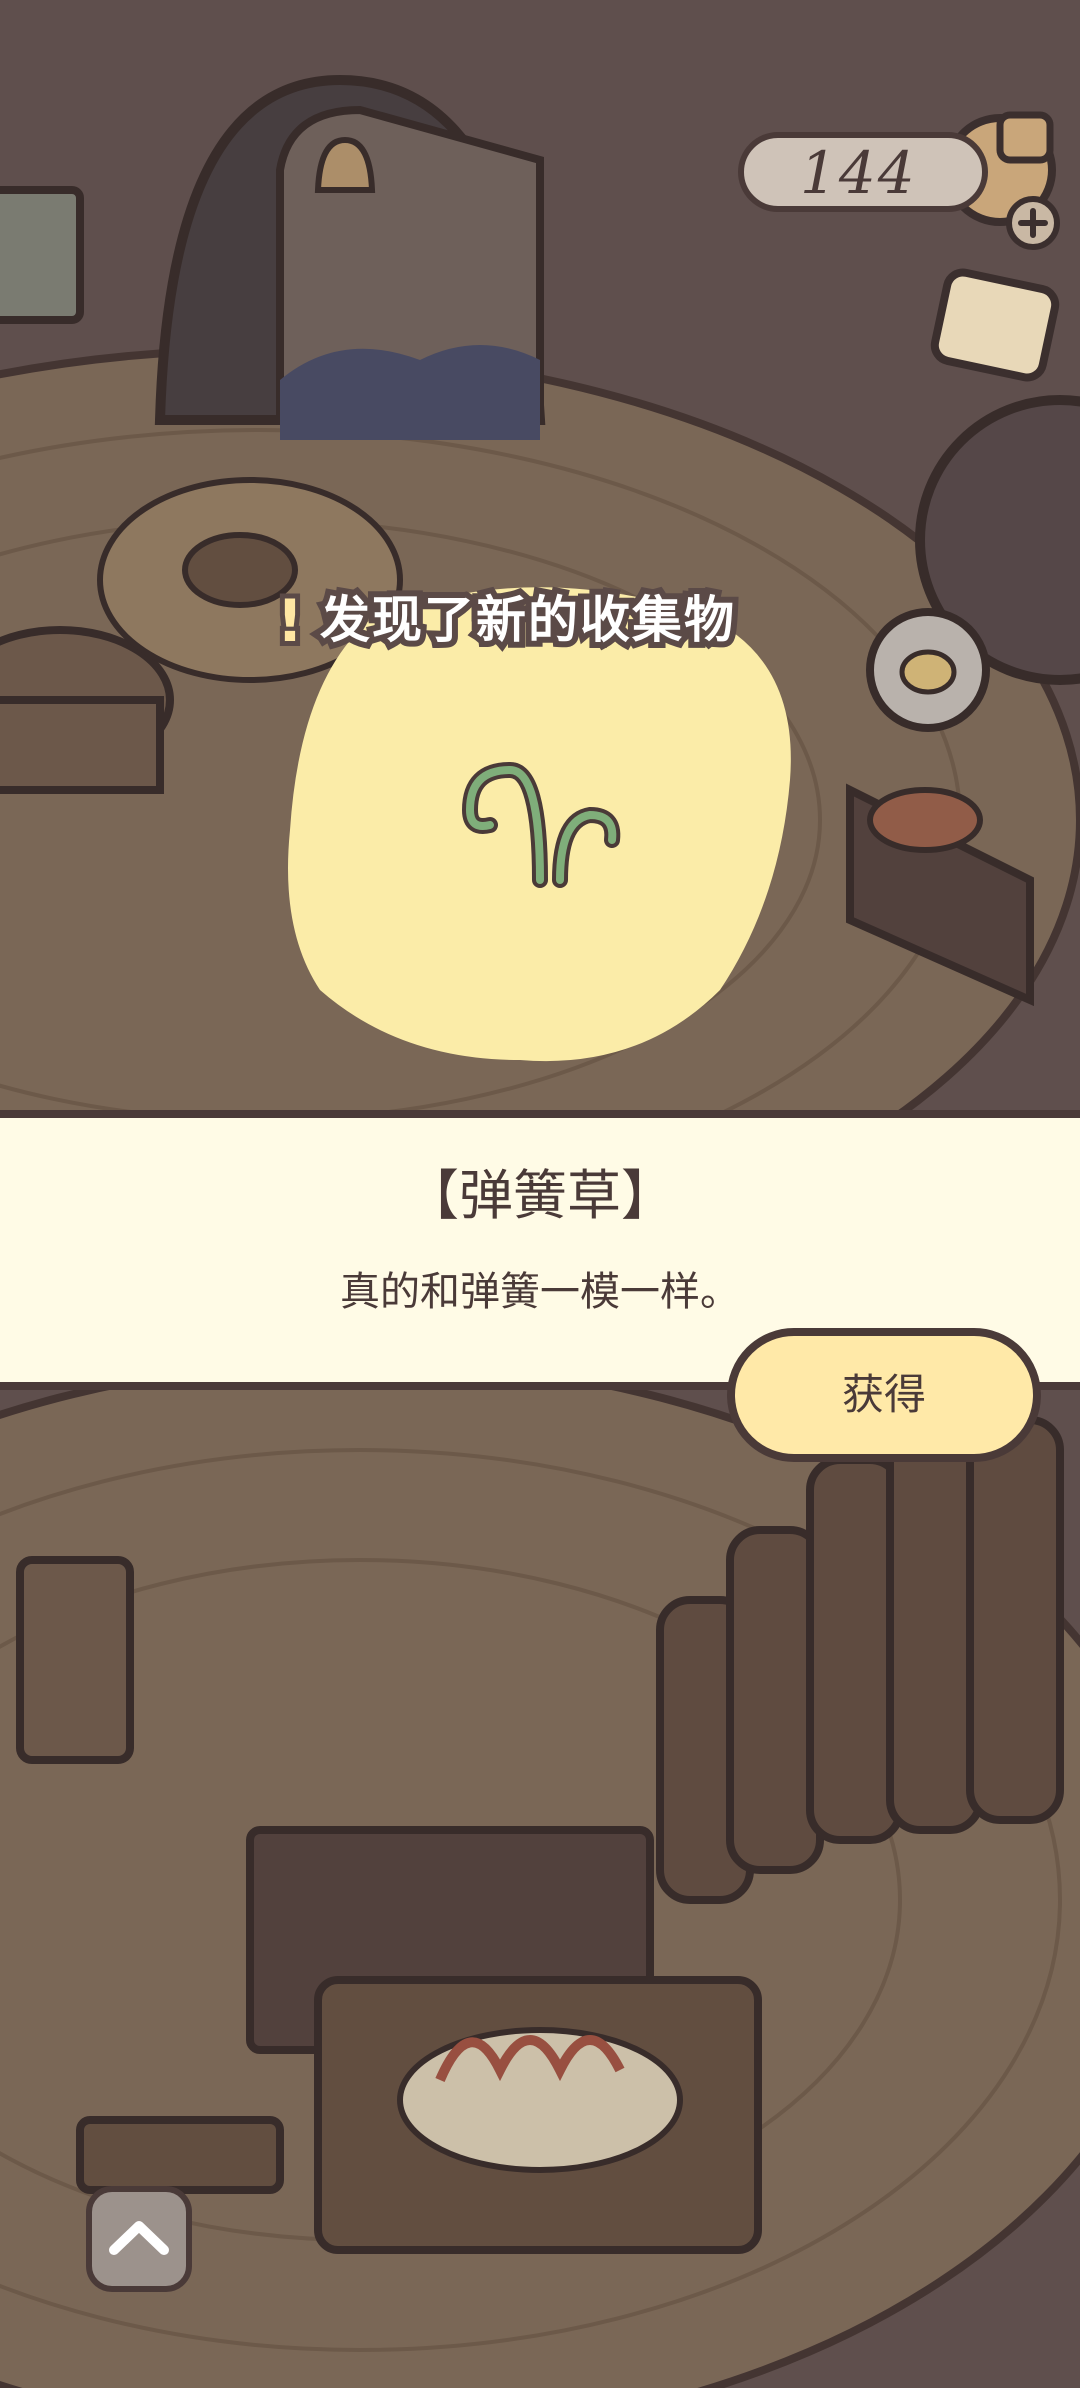 The image size is (1080, 2388). I want to click on expand-up-button, so click(139, 2239).